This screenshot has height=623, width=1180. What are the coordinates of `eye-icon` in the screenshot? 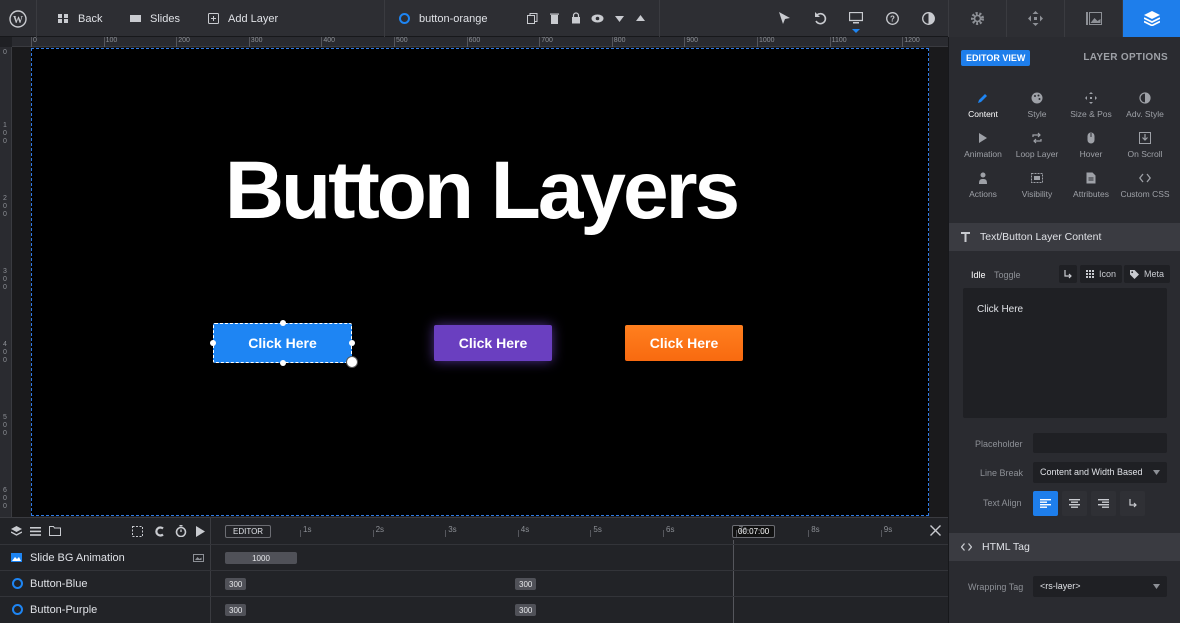 It's located at (597, 18).